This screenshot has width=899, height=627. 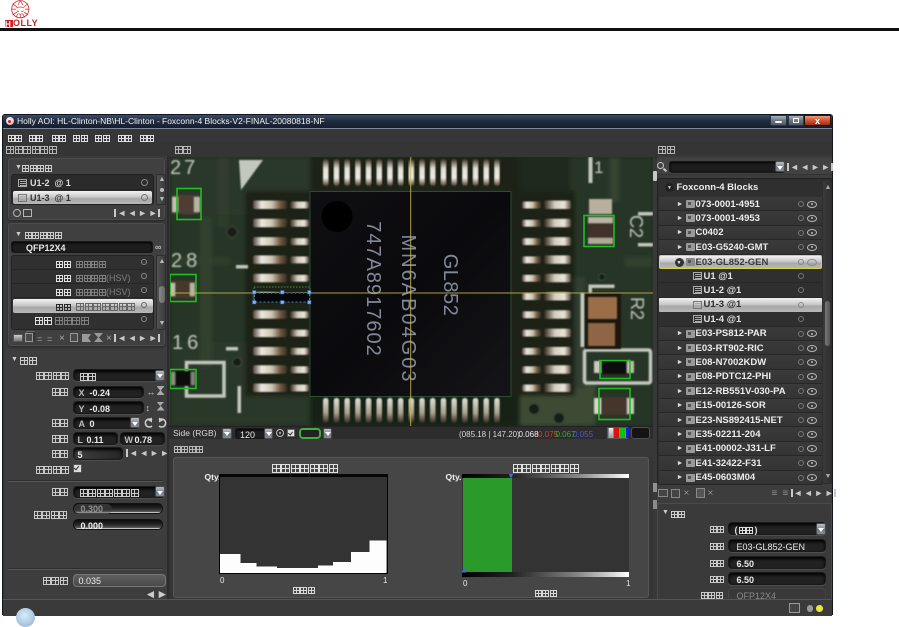 What do you see at coordinates (450, 284) in the screenshot?
I see `svg-text: GL852` at bounding box center [450, 284].